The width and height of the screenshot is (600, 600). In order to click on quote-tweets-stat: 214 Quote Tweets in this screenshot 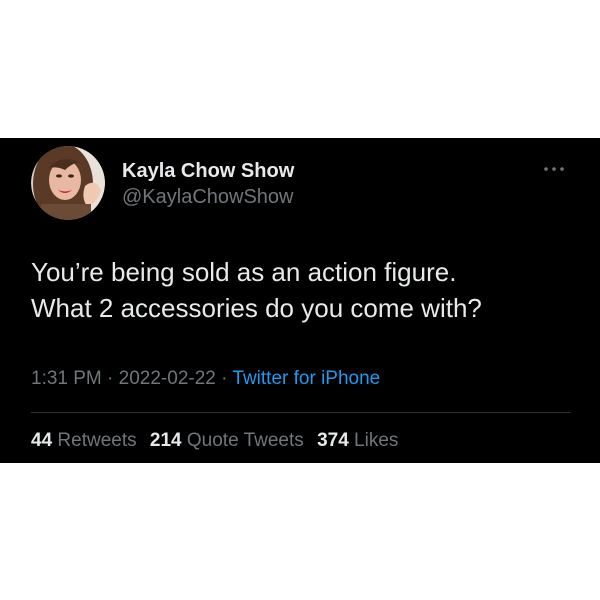, I will do `click(227, 440)`.